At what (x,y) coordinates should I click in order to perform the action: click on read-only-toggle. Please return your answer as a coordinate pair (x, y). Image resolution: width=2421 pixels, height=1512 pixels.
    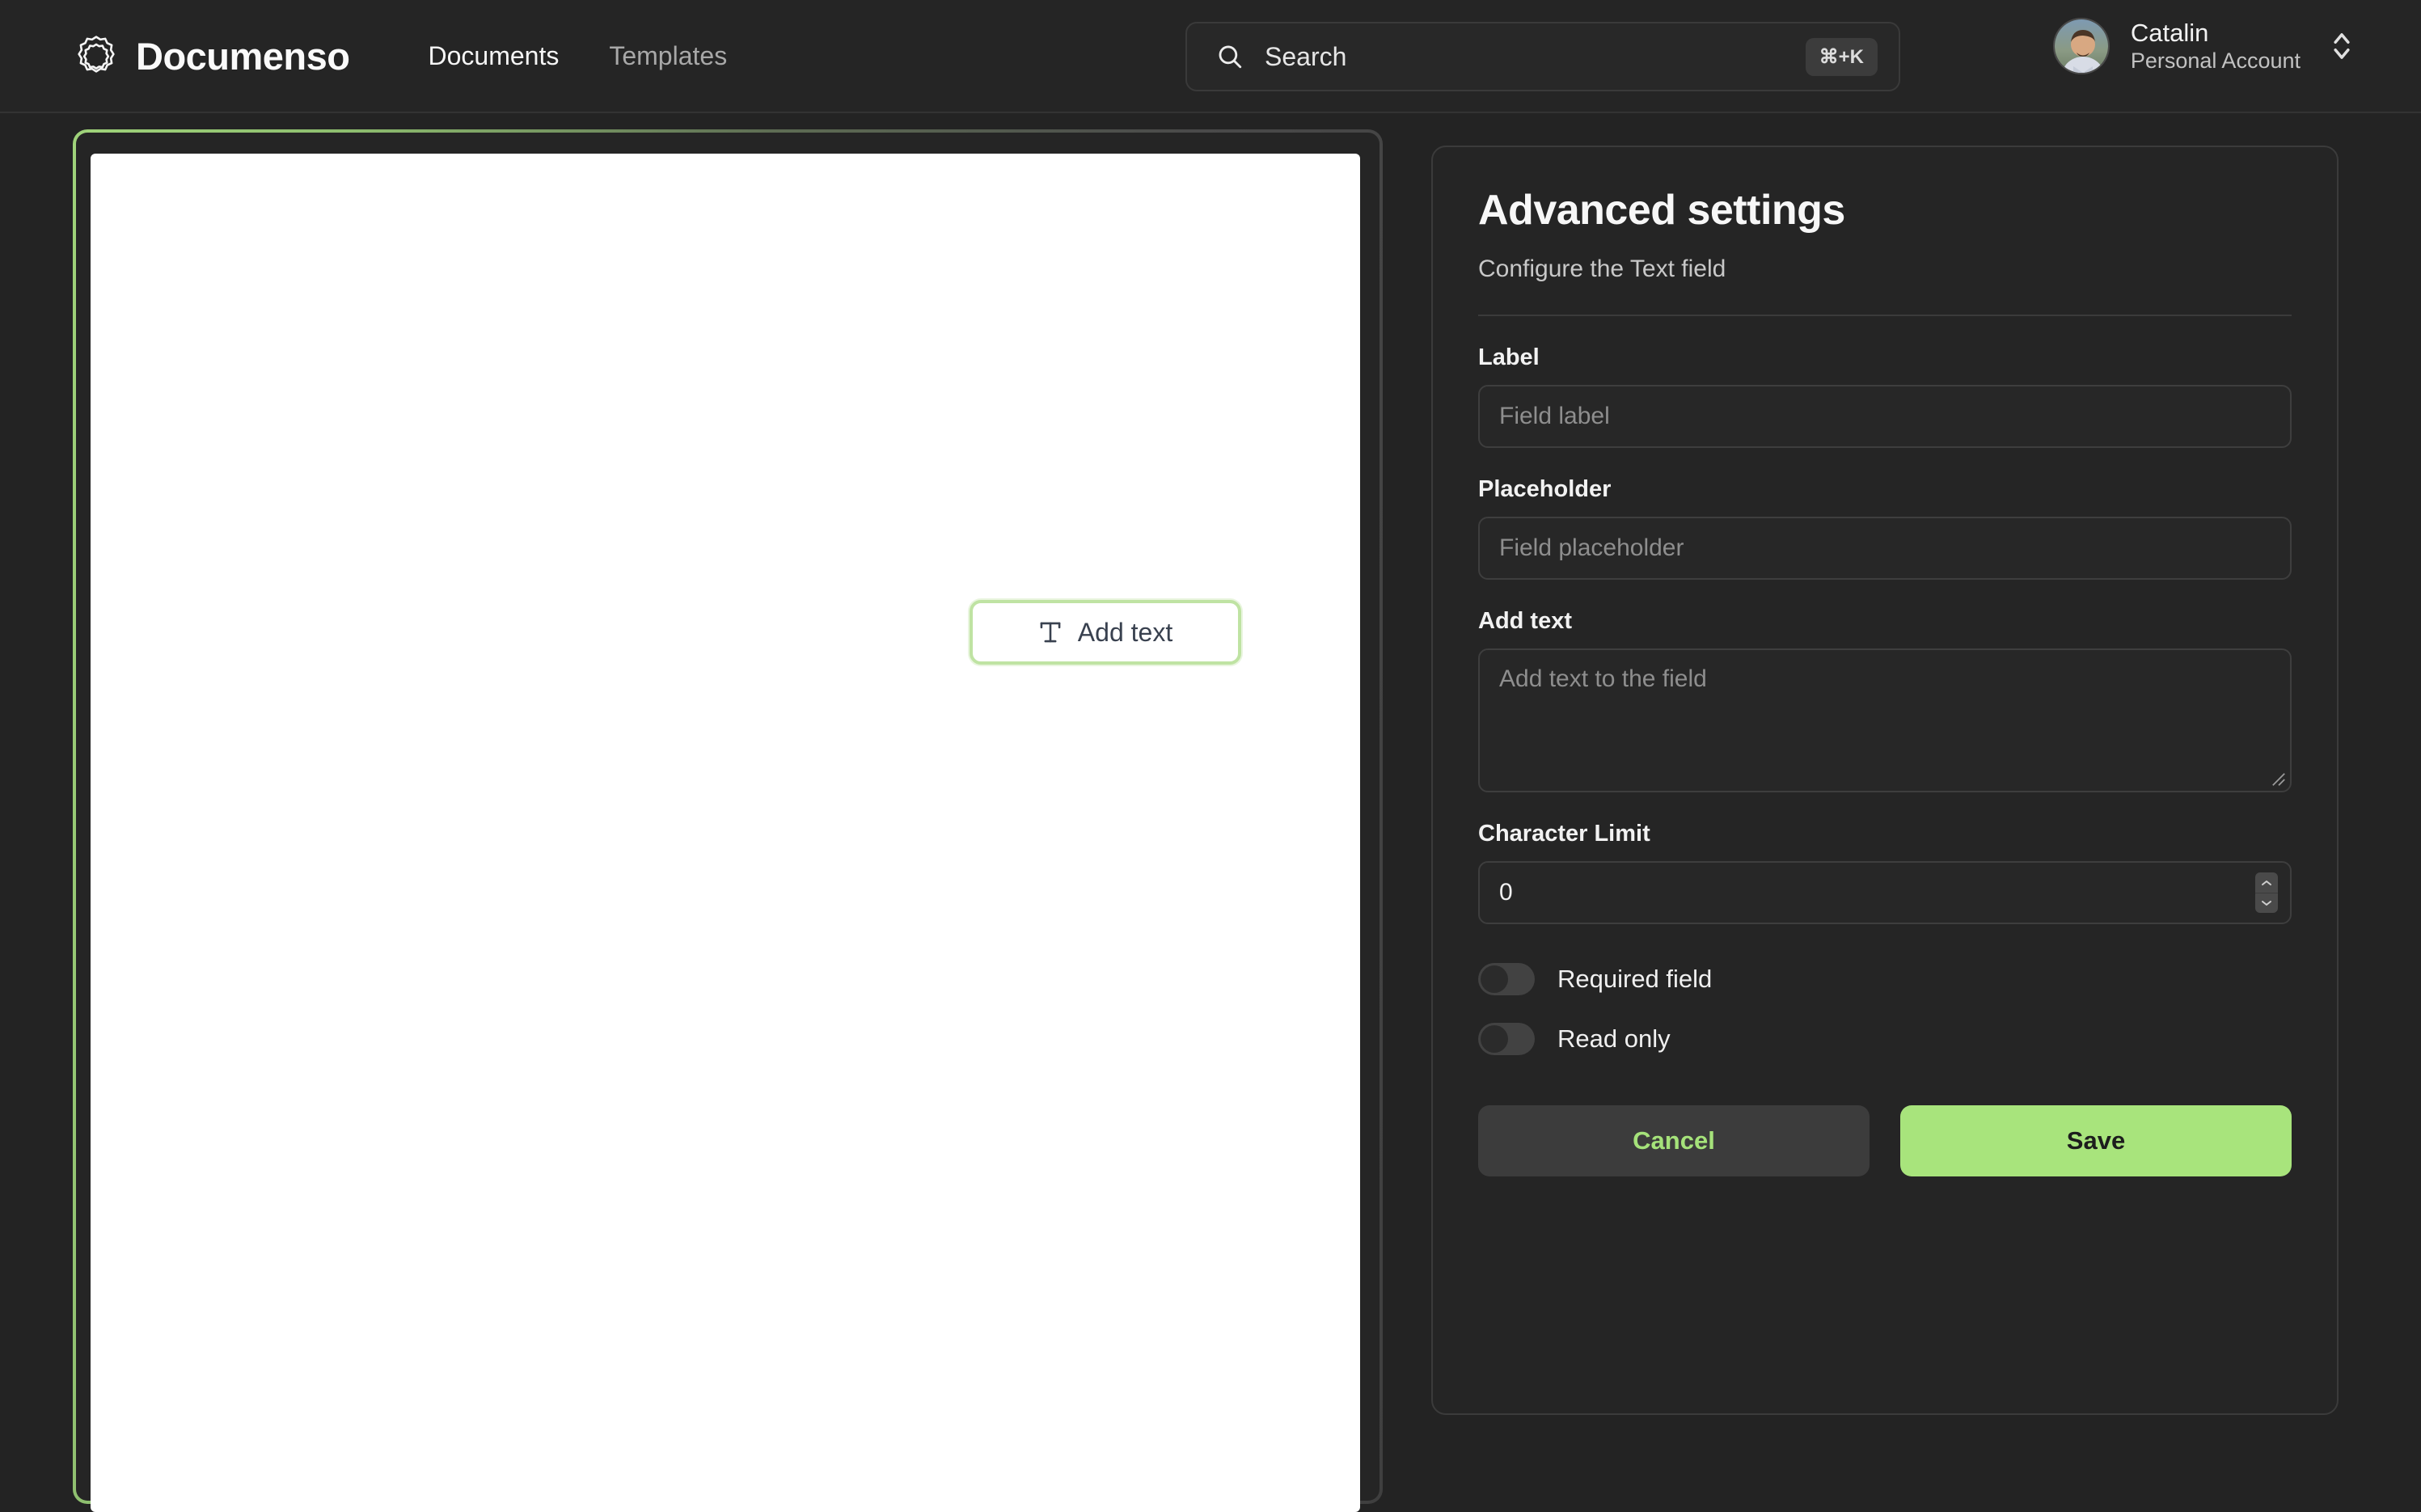
    Looking at the image, I should click on (1506, 1039).